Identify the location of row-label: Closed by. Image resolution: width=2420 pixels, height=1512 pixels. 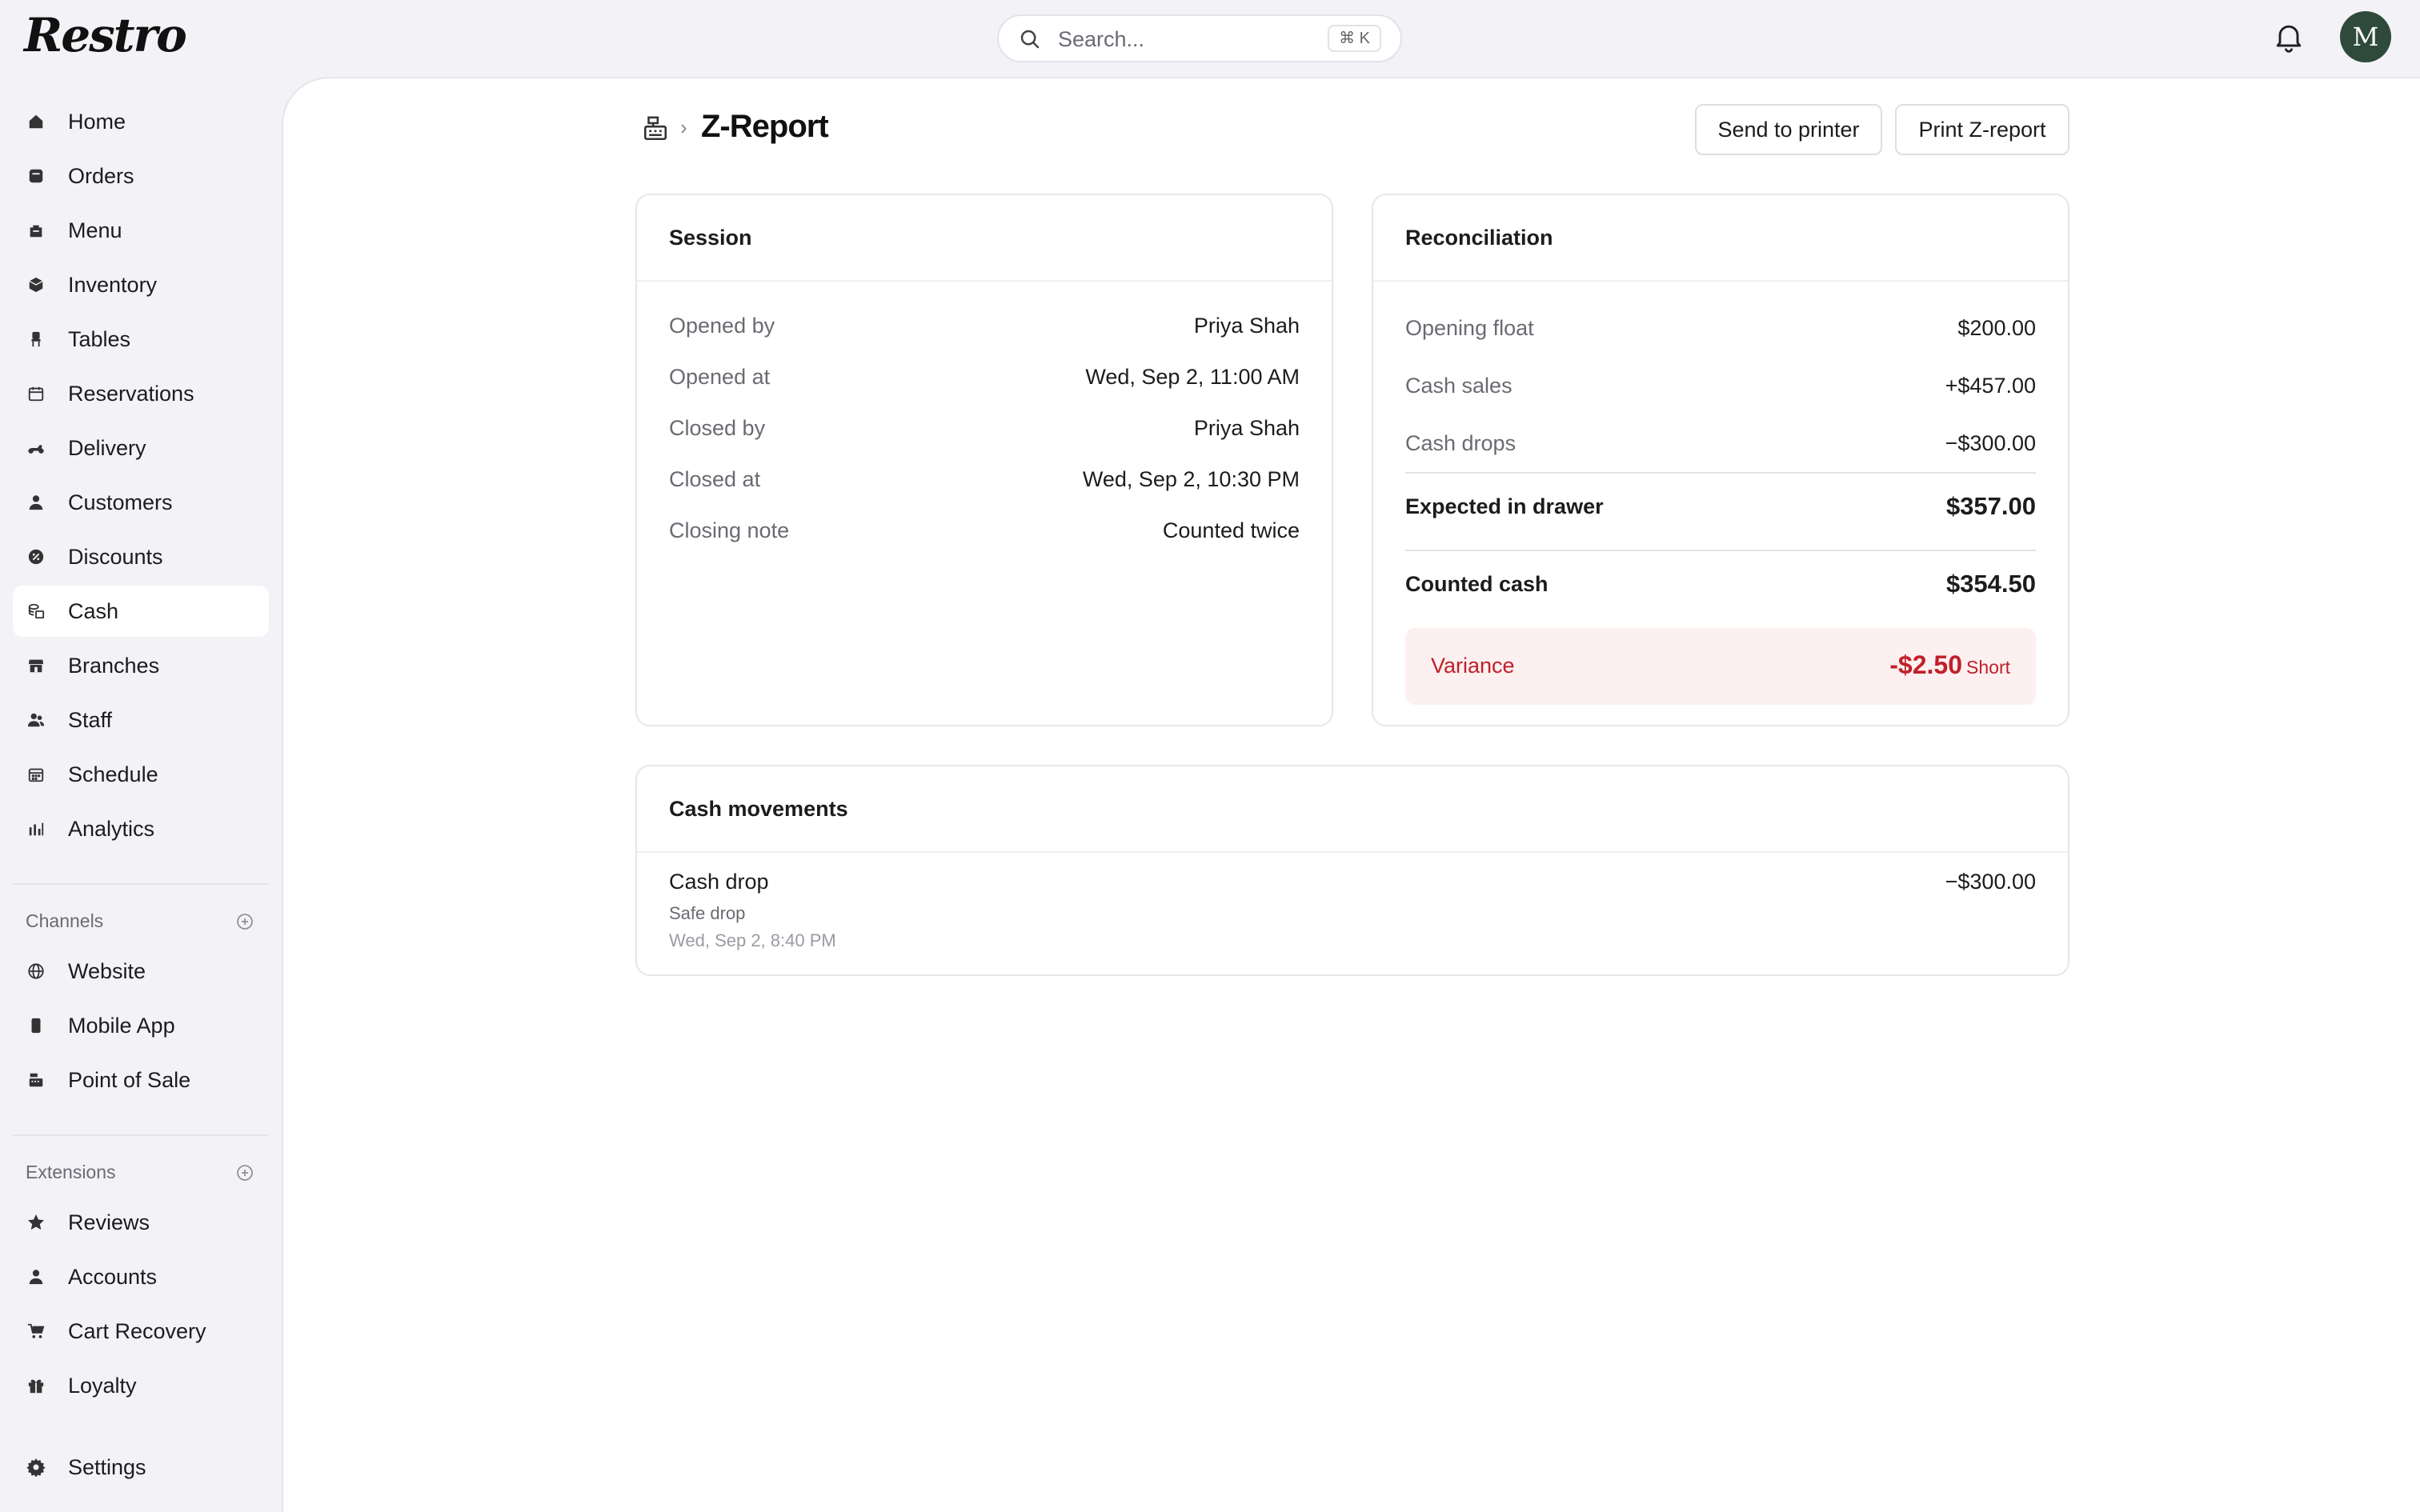
(717, 428).